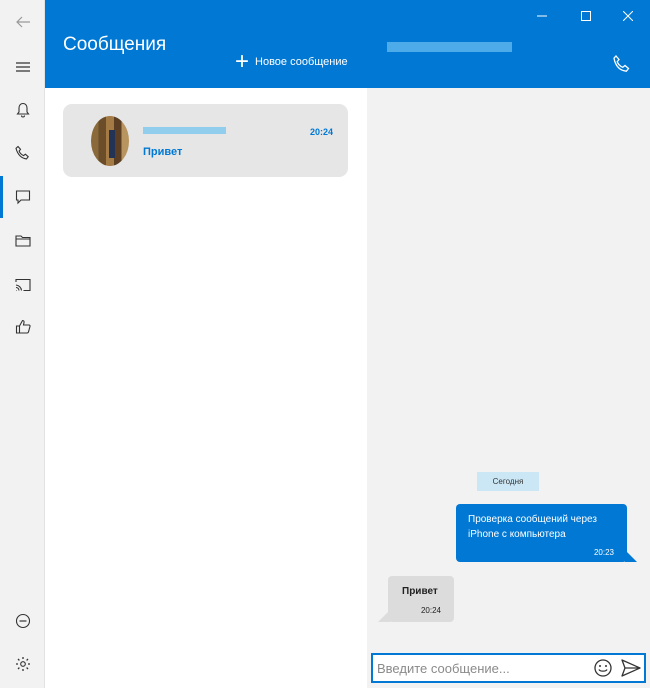 The height and width of the screenshot is (688, 650). I want to click on messages-button, so click(22, 197).